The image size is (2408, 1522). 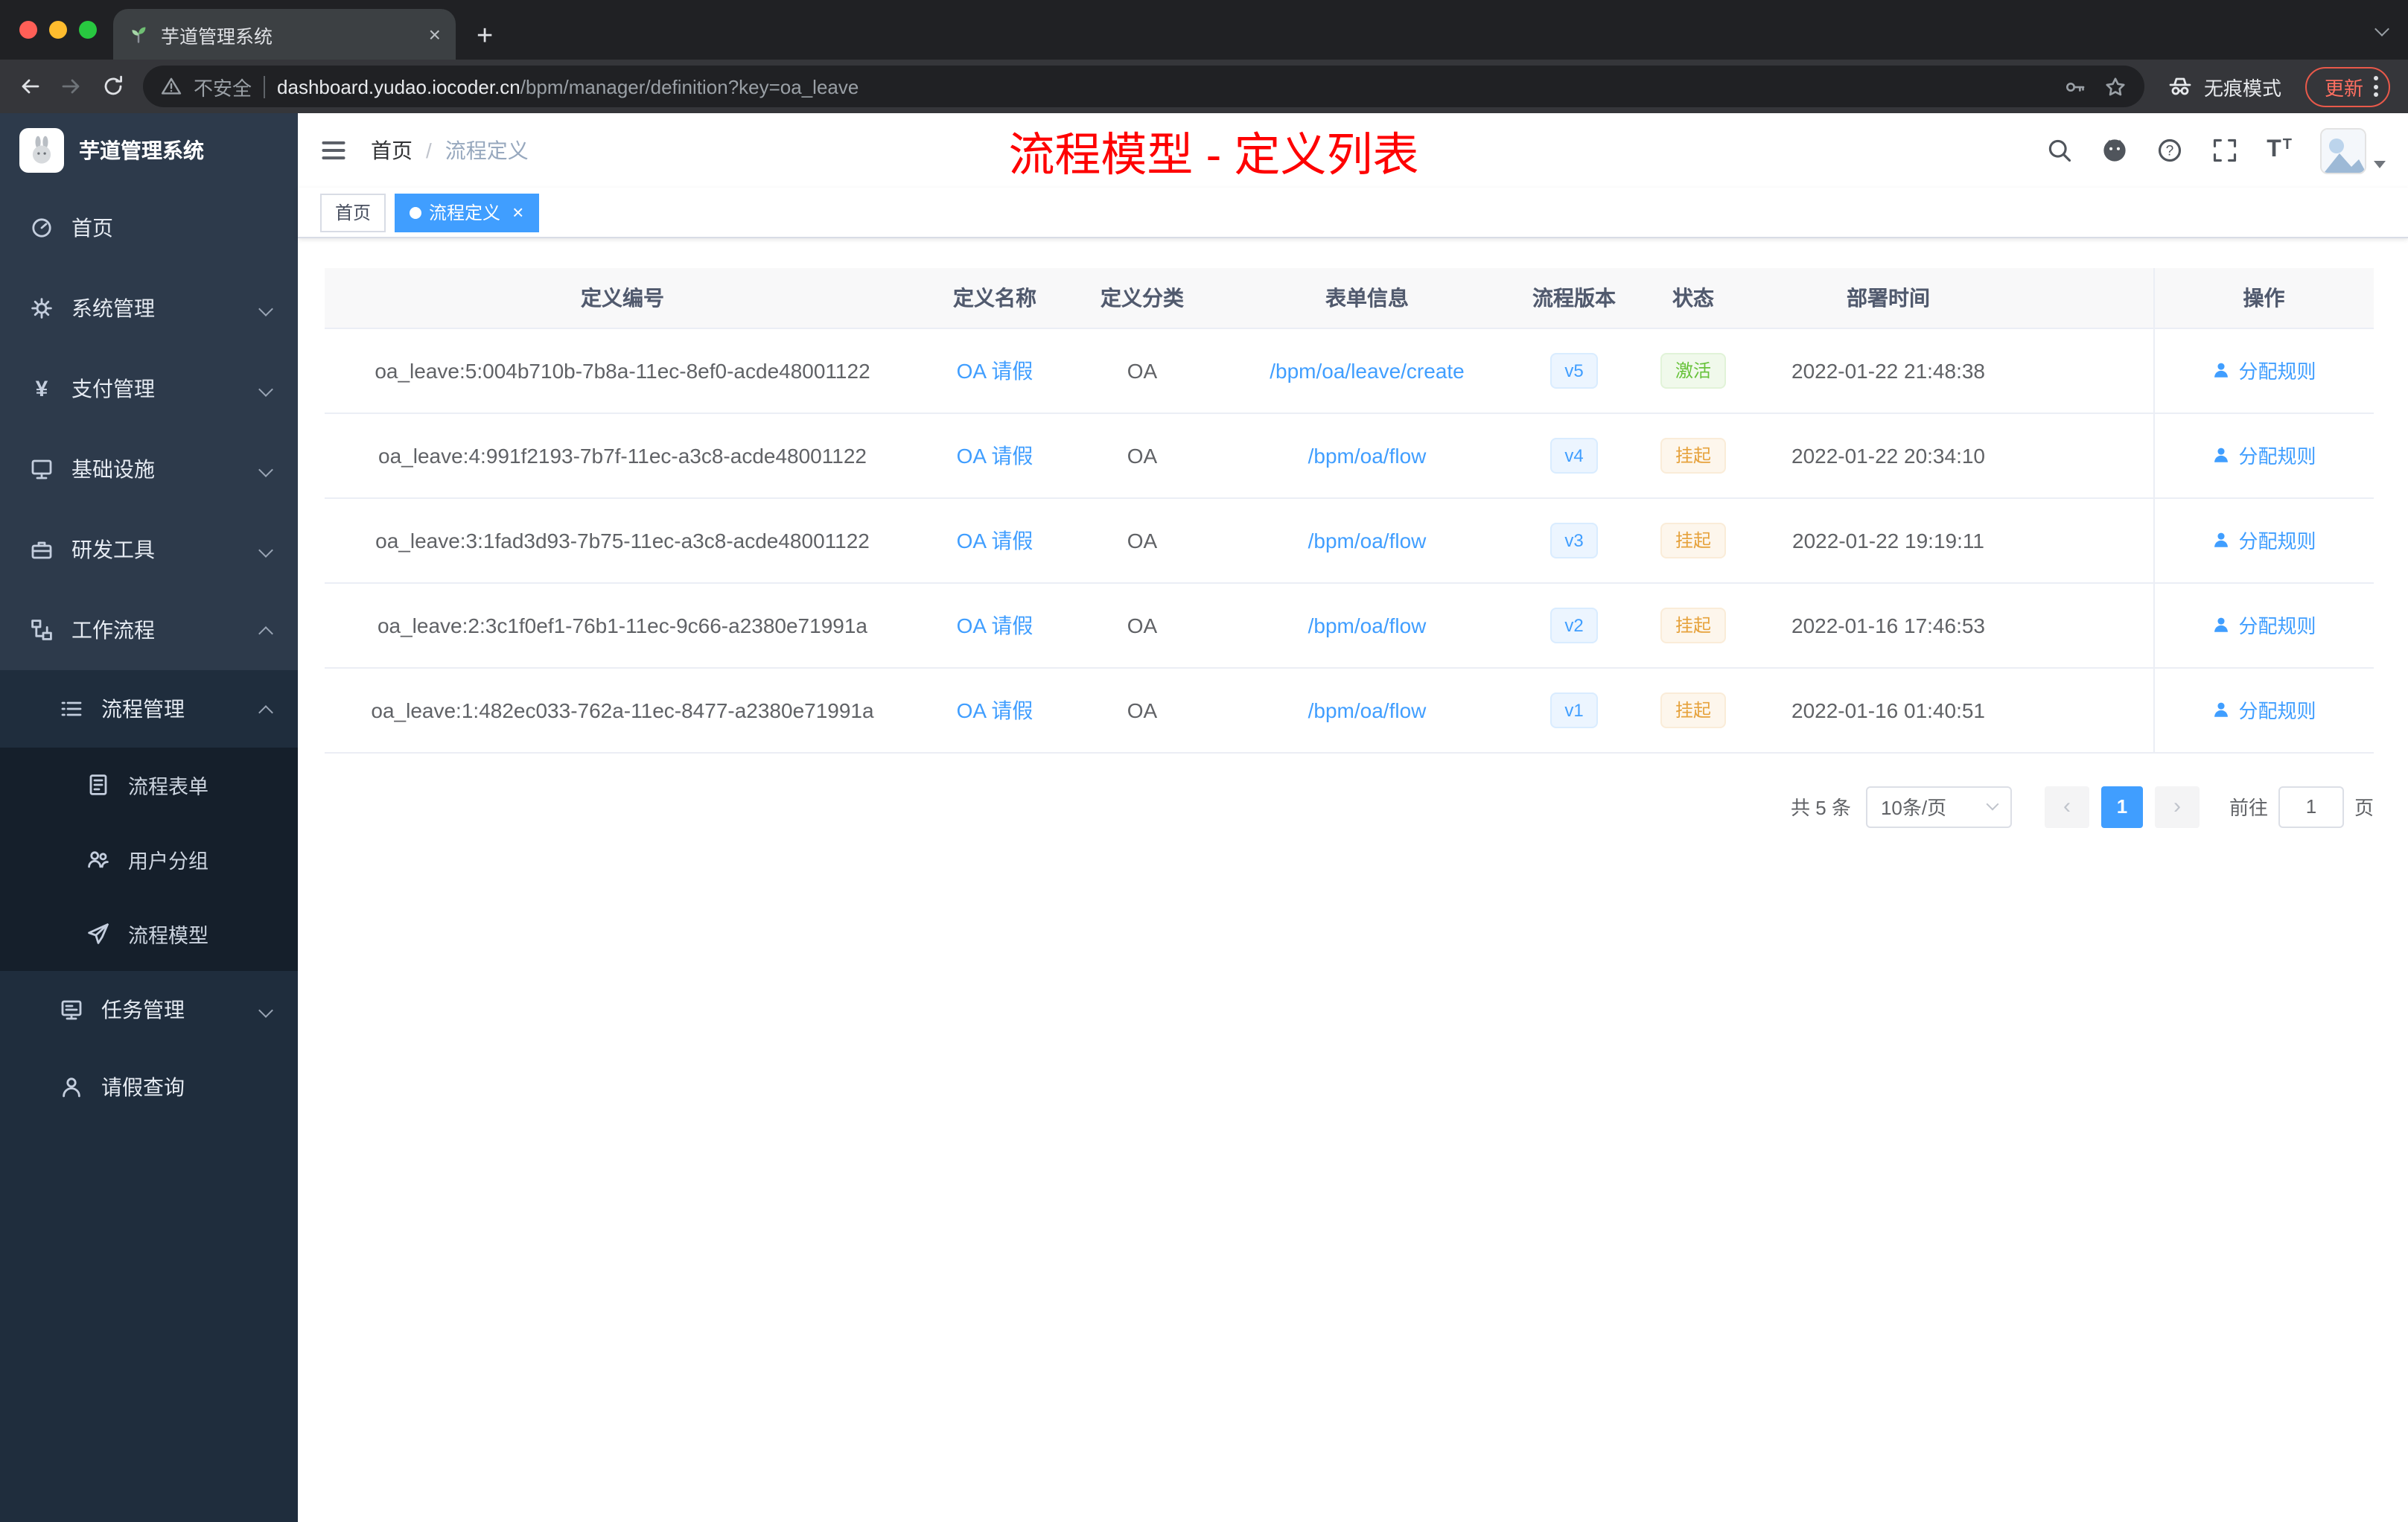 What do you see at coordinates (2177, 806) in the screenshot?
I see `next-page-button: ›` at bounding box center [2177, 806].